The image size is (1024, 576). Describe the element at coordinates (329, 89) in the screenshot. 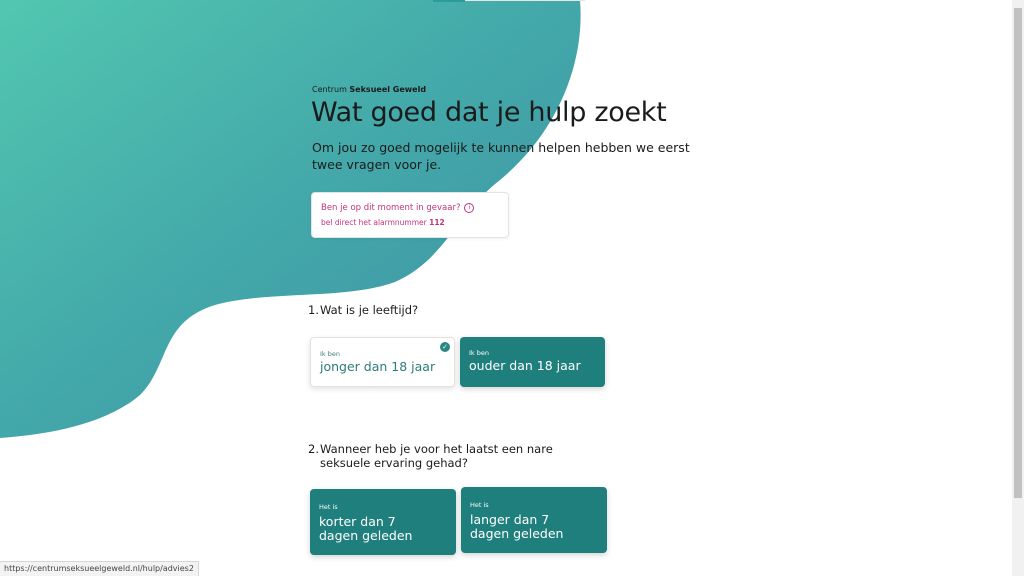

I see `brand-prefix: Centrum` at that location.